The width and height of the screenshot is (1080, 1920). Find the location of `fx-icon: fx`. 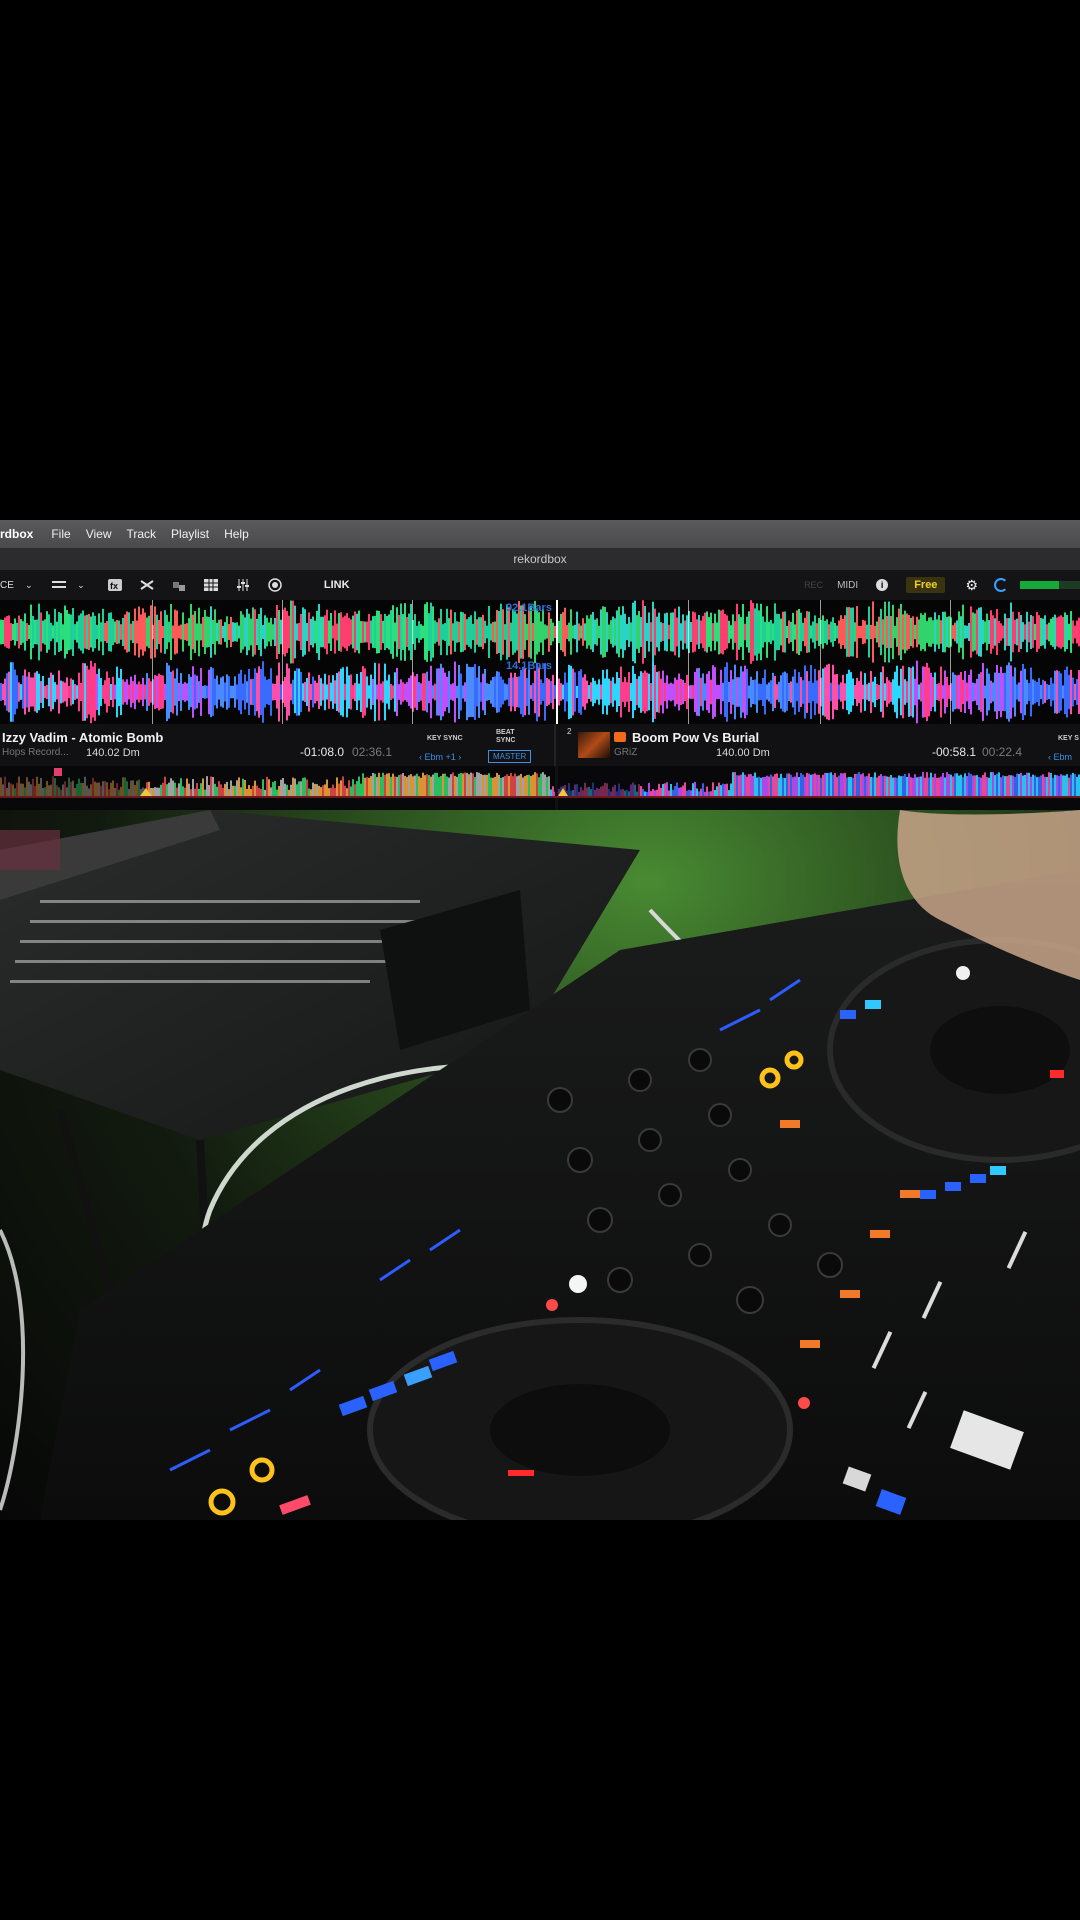

fx-icon: fx is located at coordinates (115, 585).